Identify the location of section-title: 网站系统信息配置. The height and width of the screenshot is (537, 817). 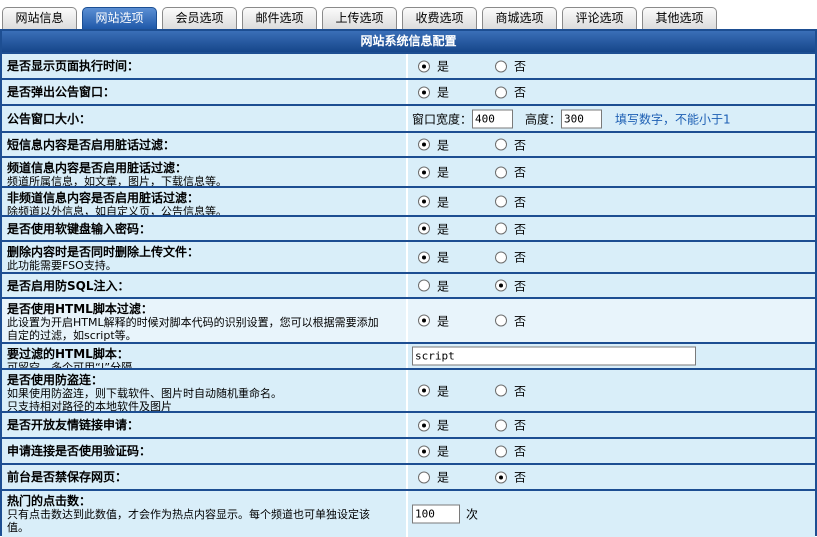
(408, 41).